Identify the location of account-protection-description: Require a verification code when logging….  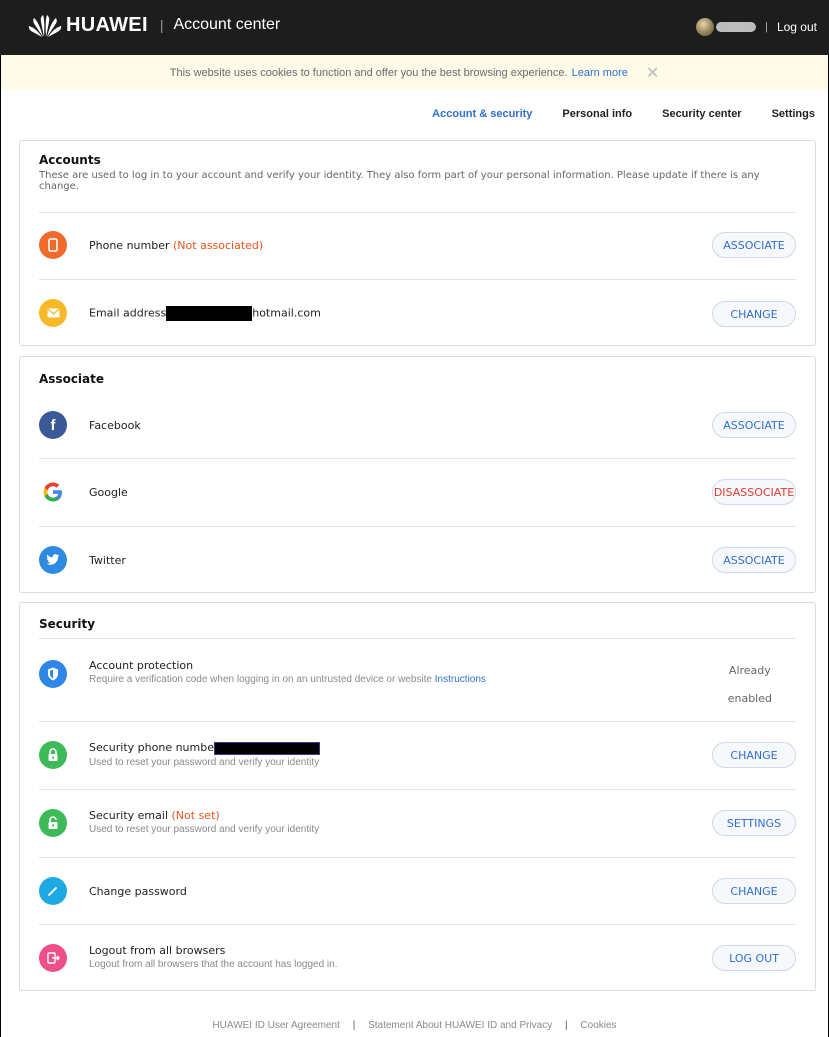
(260, 679).